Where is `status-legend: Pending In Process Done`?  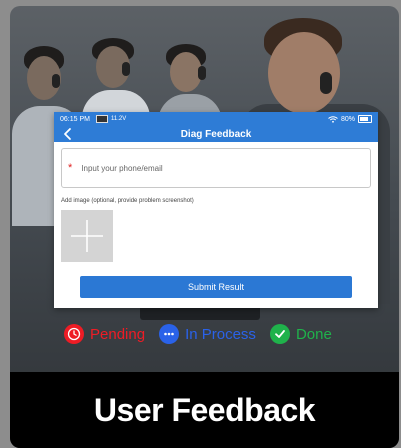
status-legend: Pending In Process Done is located at coordinates (205, 334).